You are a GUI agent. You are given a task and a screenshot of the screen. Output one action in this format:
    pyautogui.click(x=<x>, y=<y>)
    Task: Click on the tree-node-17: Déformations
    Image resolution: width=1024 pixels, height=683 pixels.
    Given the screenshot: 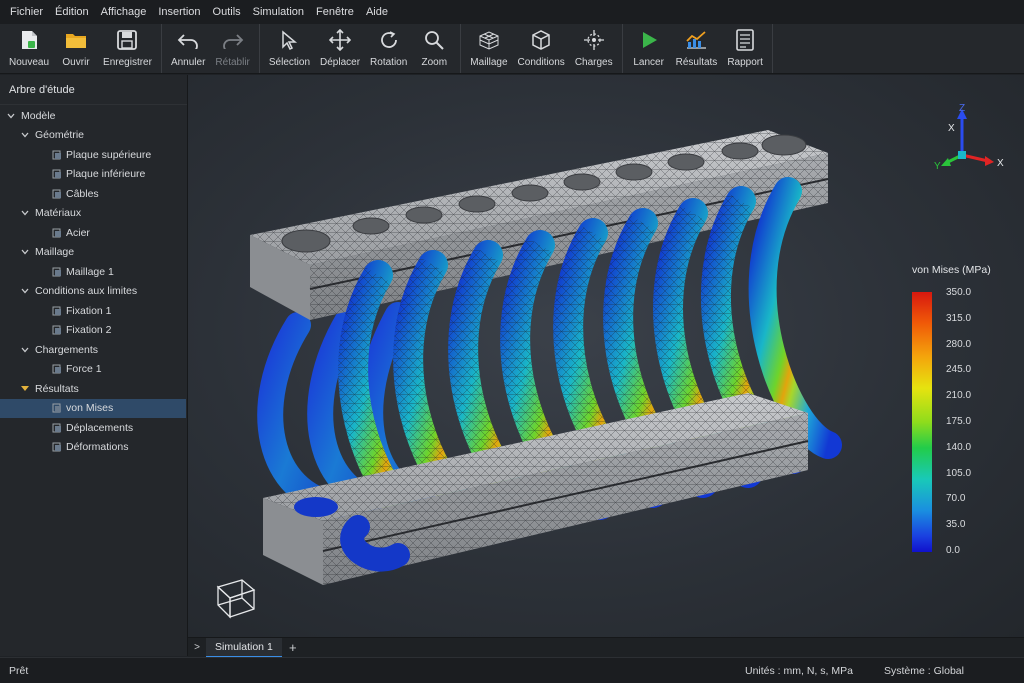 What is the action you would take?
    pyautogui.click(x=93, y=447)
    